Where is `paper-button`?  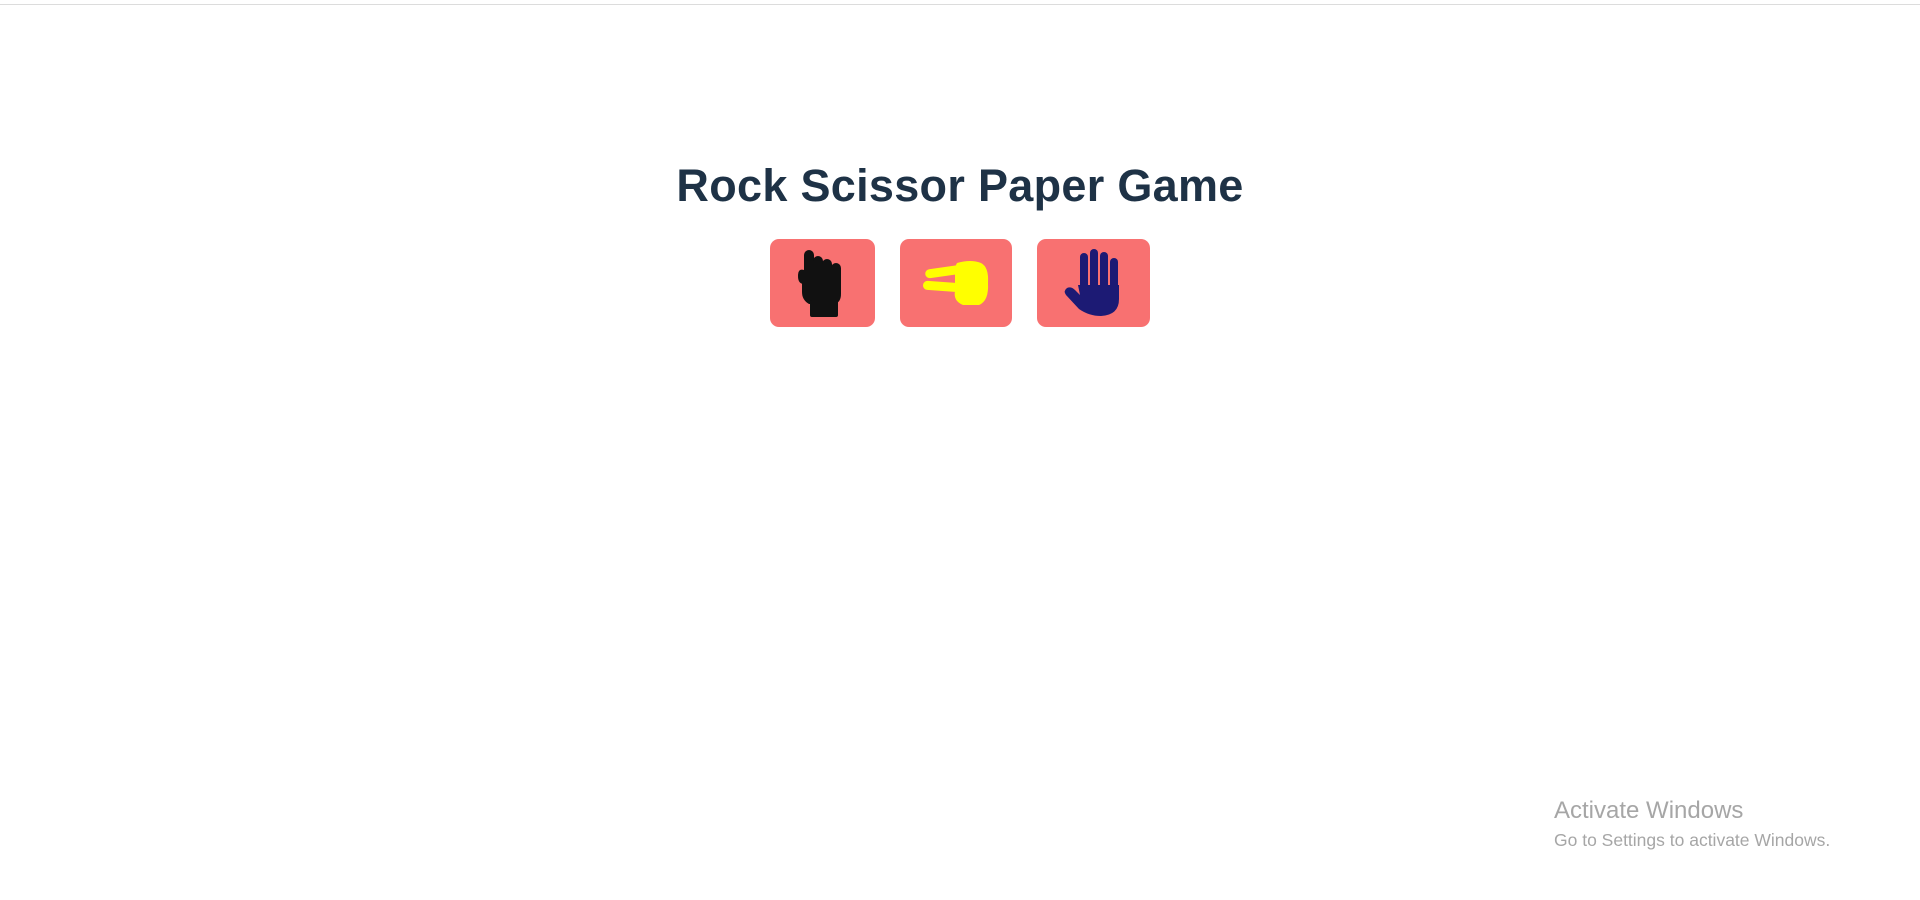 paper-button is located at coordinates (1093, 283).